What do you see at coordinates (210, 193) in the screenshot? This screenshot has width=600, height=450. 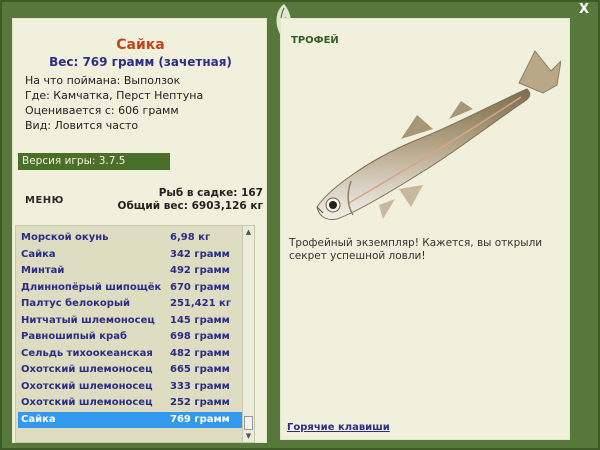 I see `fish-count: Рыб в садке: 167` at bounding box center [210, 193].